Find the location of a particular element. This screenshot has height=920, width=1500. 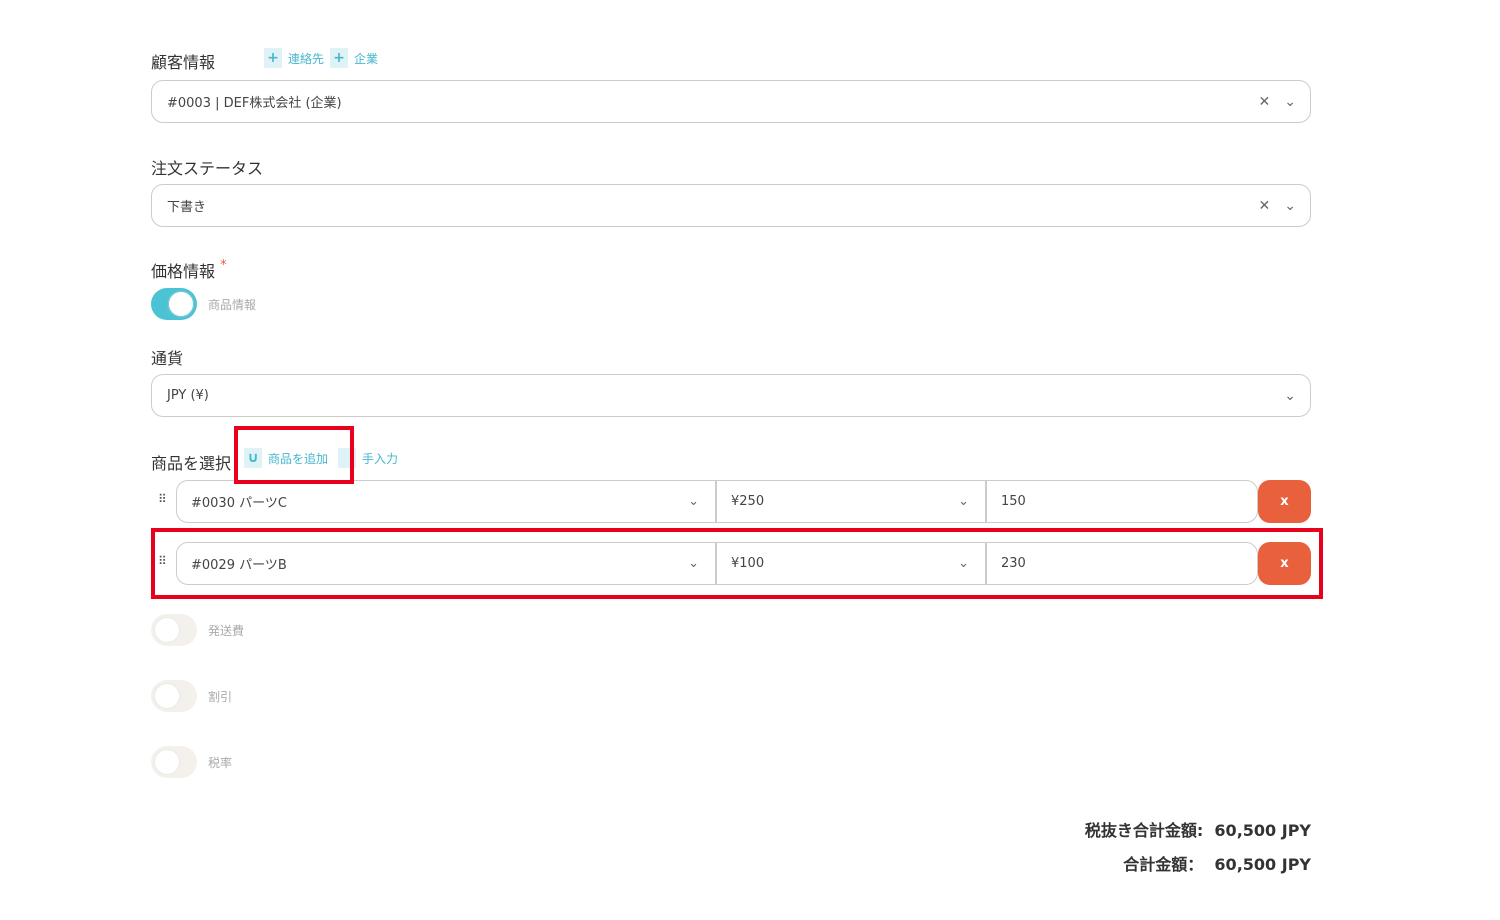

product-info-toggle-label: 商品情報 is located at coordinates (232, 305).